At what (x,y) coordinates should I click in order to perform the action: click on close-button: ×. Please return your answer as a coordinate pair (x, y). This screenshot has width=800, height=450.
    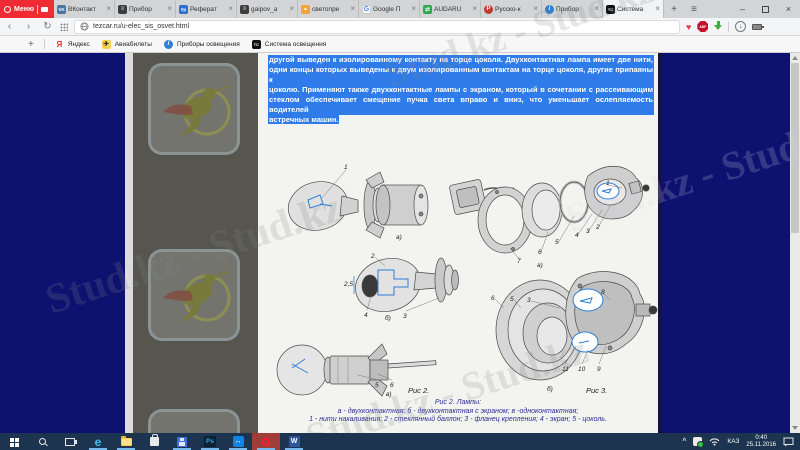
    Looking at the image, I should click on (788, 9).